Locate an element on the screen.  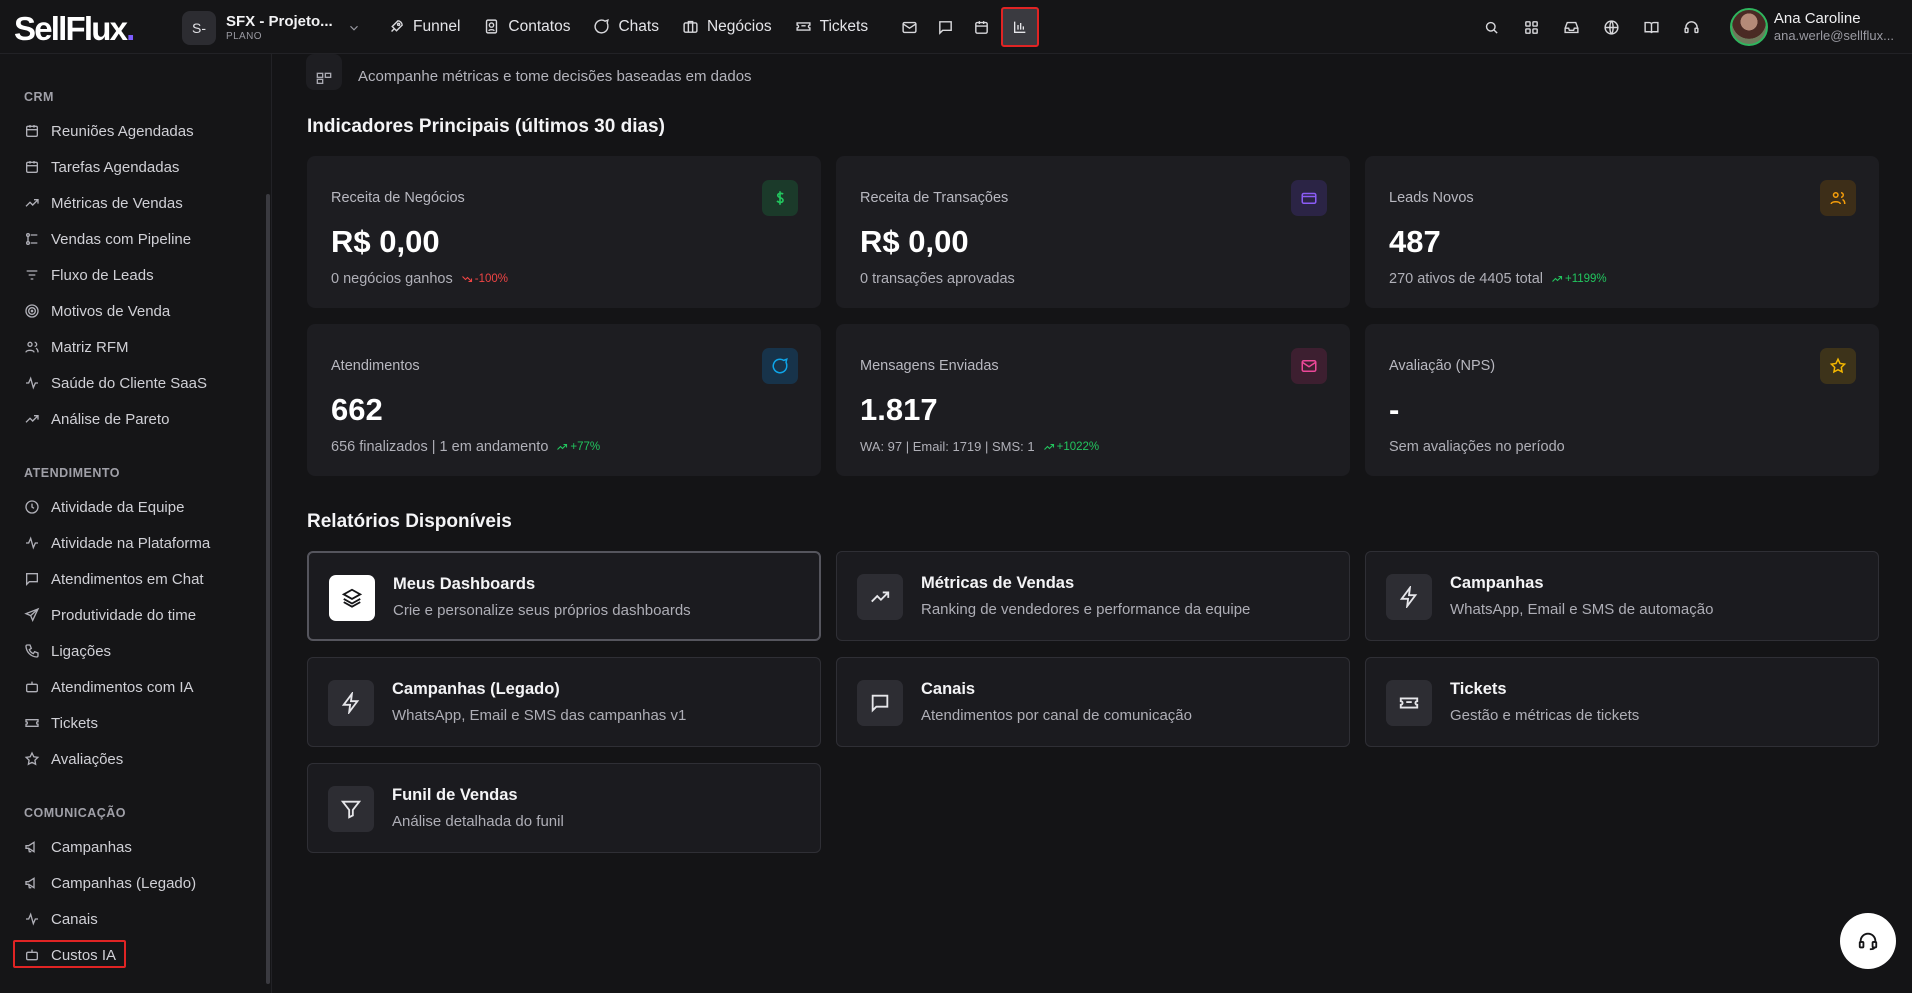
sidebar-item-produtividade: Produtividade do time is located at coordinates (110, 615).